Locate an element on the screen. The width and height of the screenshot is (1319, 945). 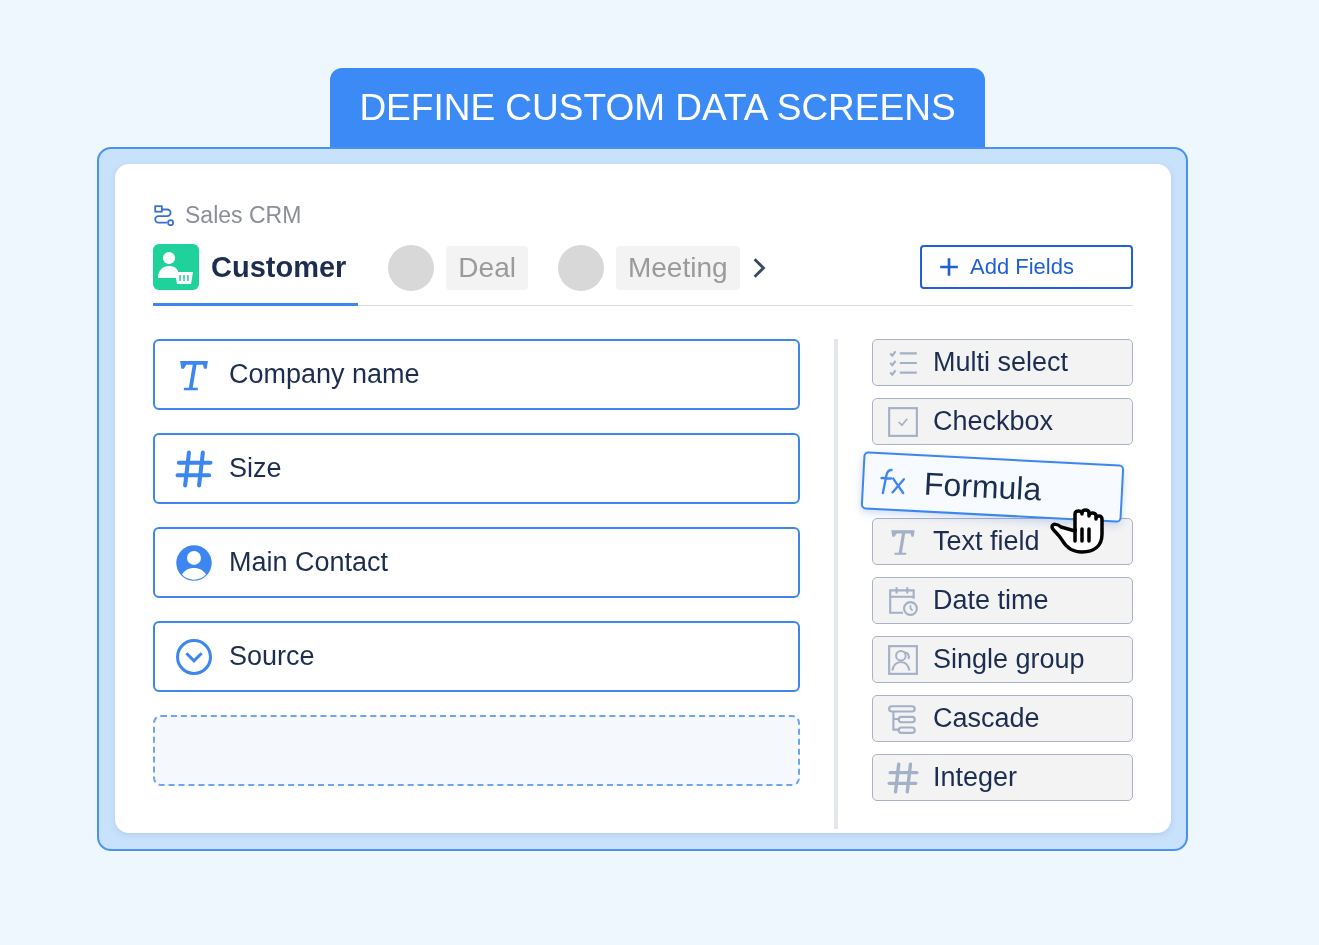
field-type-label: Integer is located at coordinates (975, 777).